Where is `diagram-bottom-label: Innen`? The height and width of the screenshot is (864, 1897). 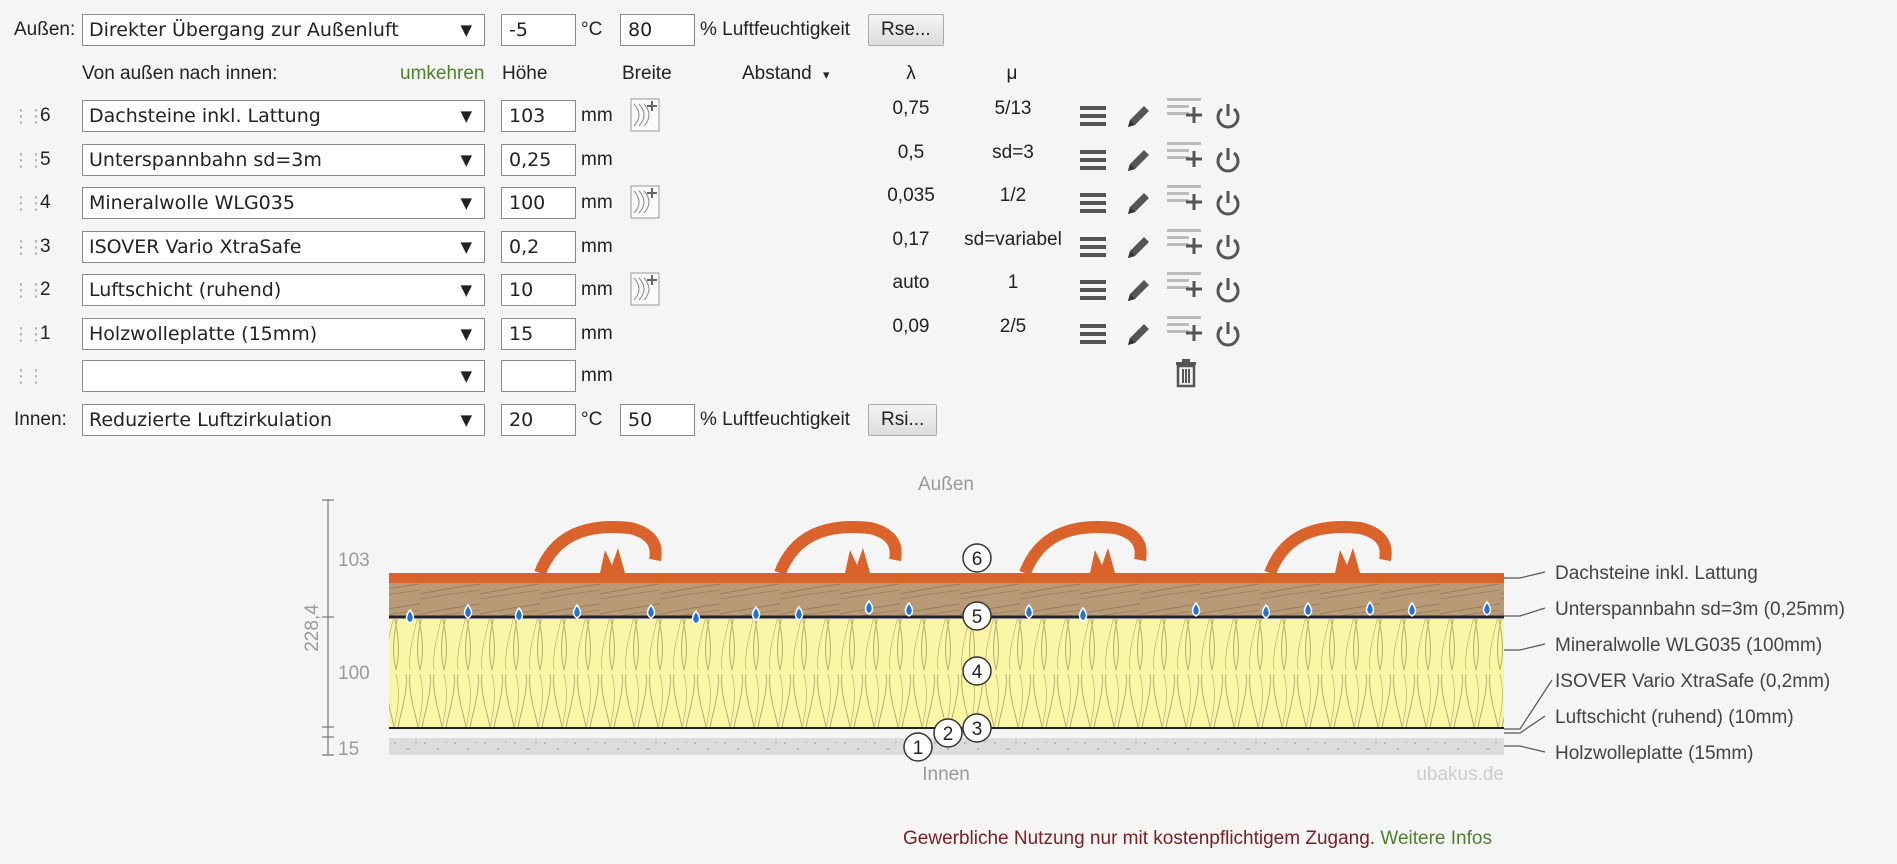 diagram-bottom-label: Innen is located at coordinates (946, 774).